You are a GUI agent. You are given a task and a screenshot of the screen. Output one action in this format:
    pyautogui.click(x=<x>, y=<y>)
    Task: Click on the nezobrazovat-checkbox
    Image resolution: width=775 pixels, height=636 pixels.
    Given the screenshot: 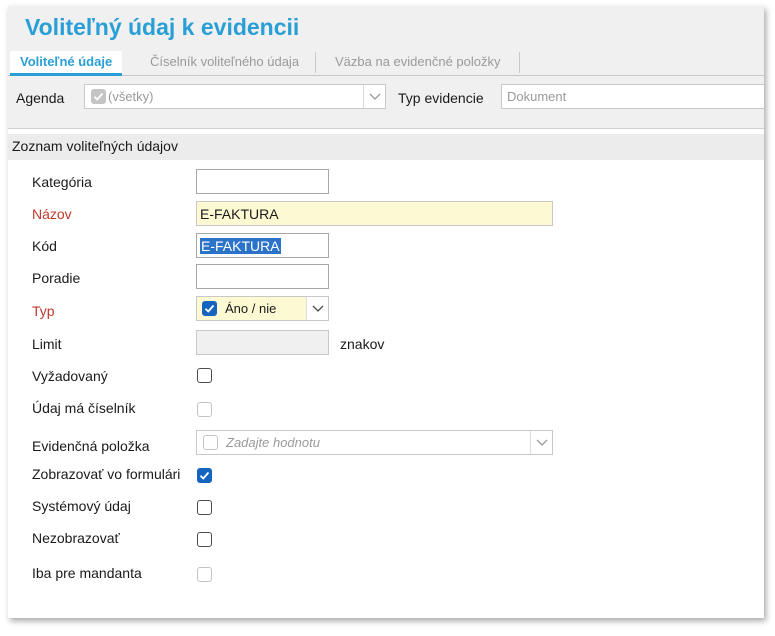 What is the action you would take?
    pyautogui.click(x=204, y=539)
    